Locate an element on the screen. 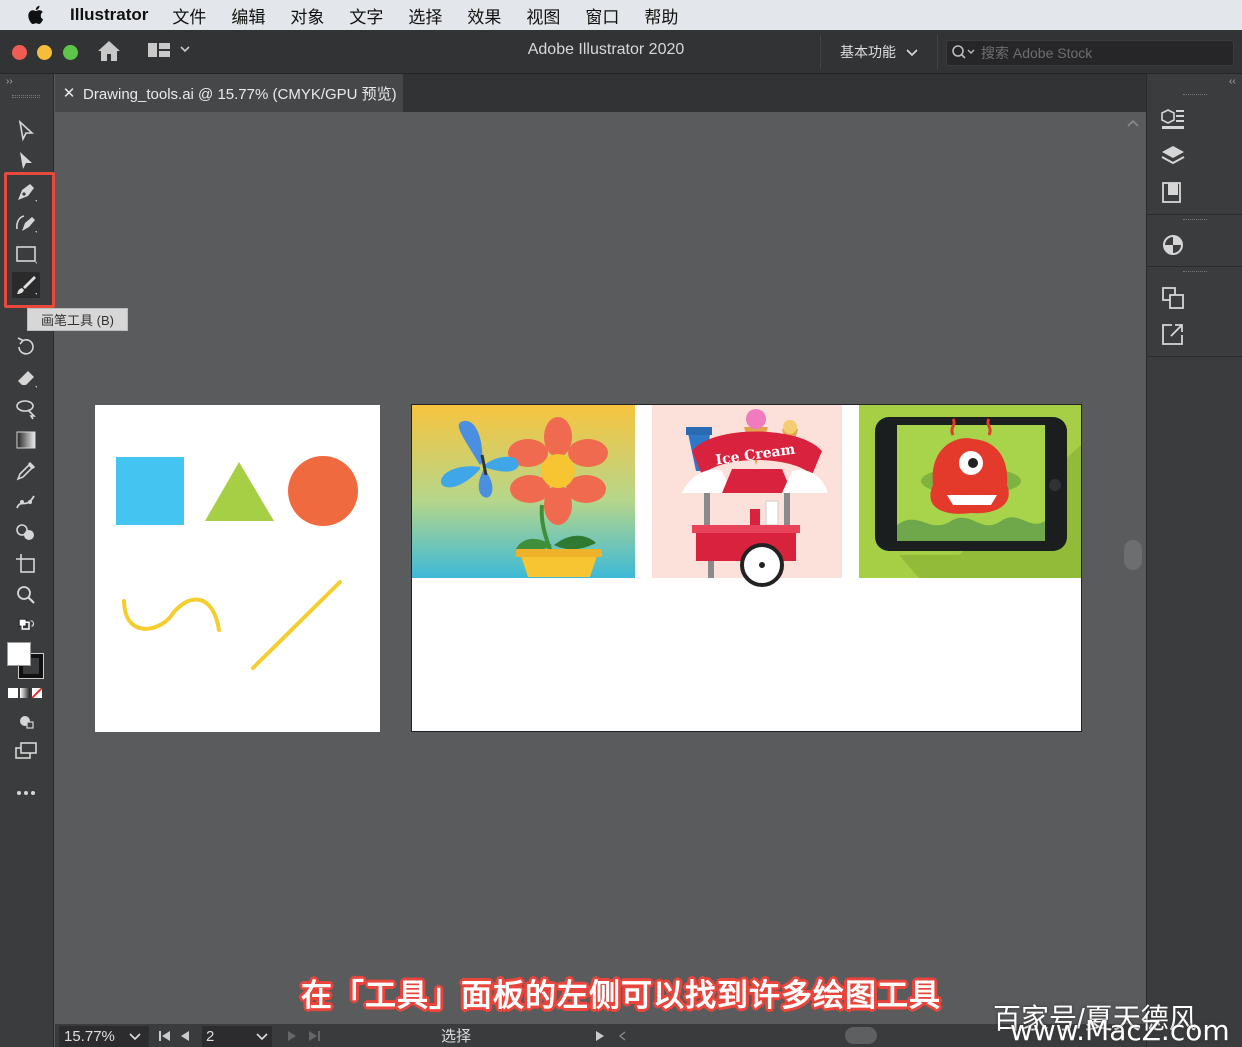 The height and width of the screenshot is (1047, 1242). stock-search-input: 搜索 Adobe Stock is located at coordinates (1090, 53).